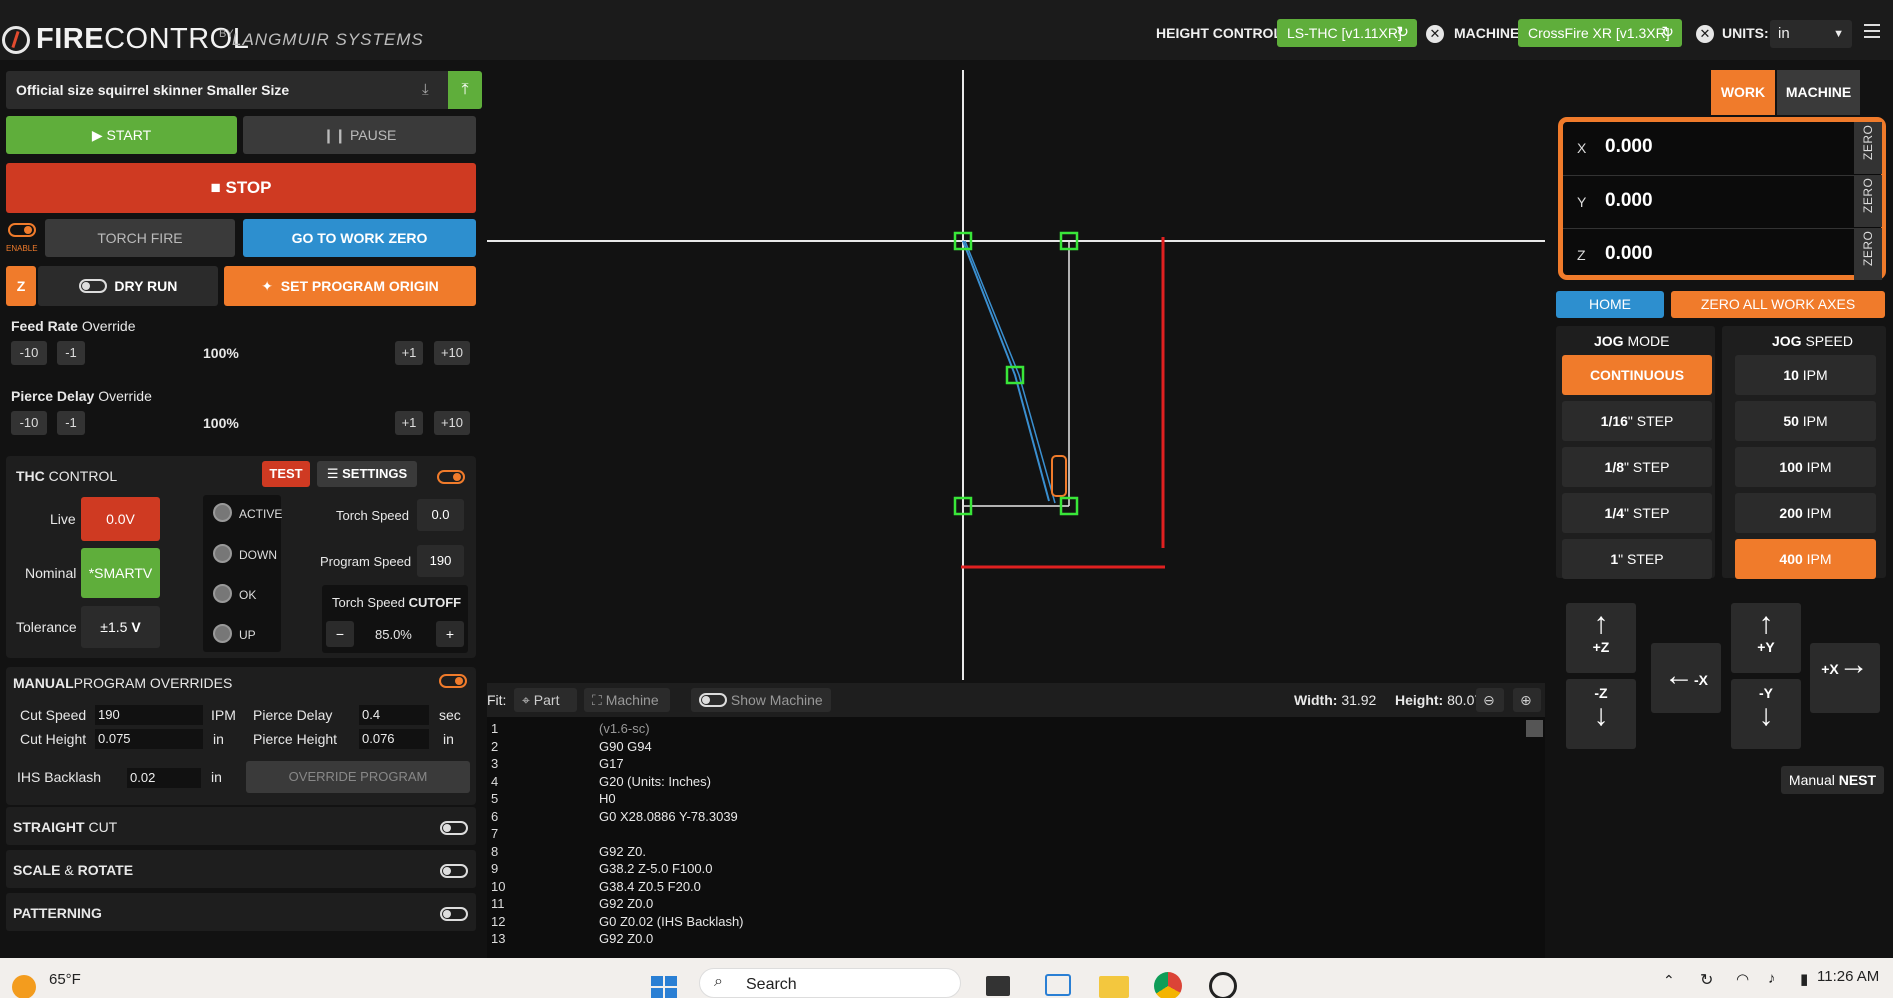  I want to click on disconnect-machine-icon: ✕, so click(1705, 34).